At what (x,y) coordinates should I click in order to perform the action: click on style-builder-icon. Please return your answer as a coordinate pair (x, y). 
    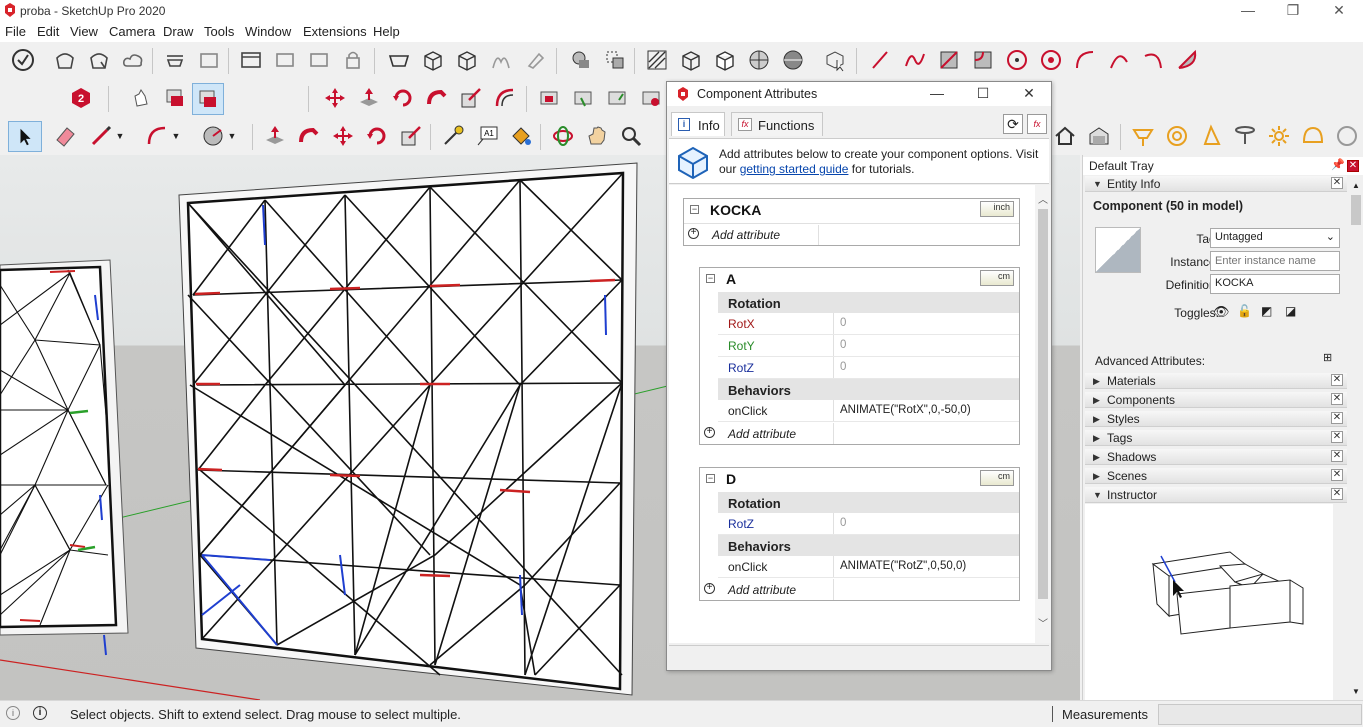
    Looking at the image, I should click on (319, 60).